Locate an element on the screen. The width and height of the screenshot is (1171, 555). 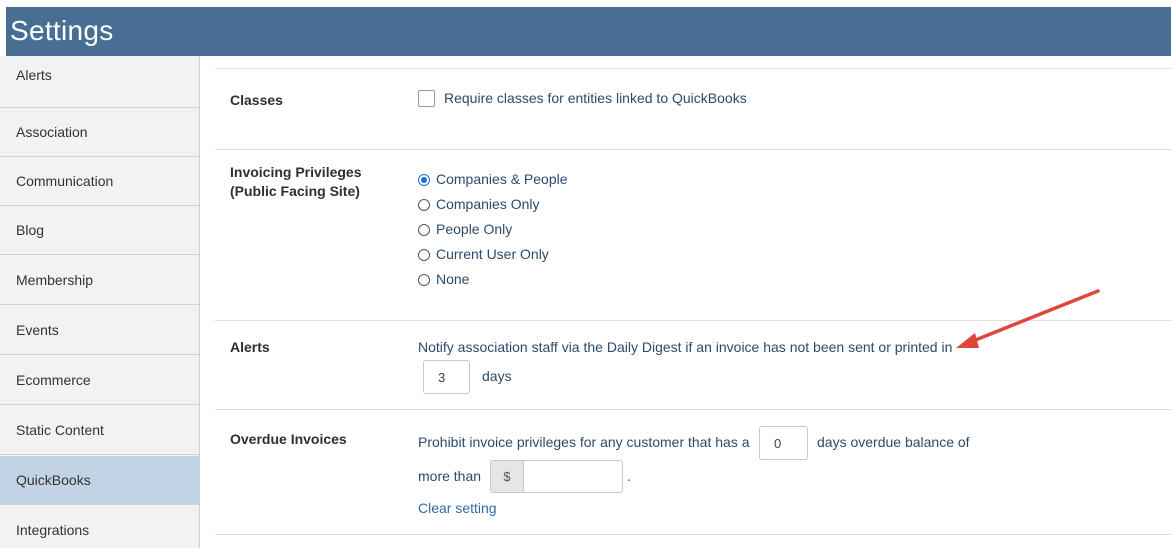
invoicing-label-line2: (Public Facing Site) is located at coordinates (295, 191).